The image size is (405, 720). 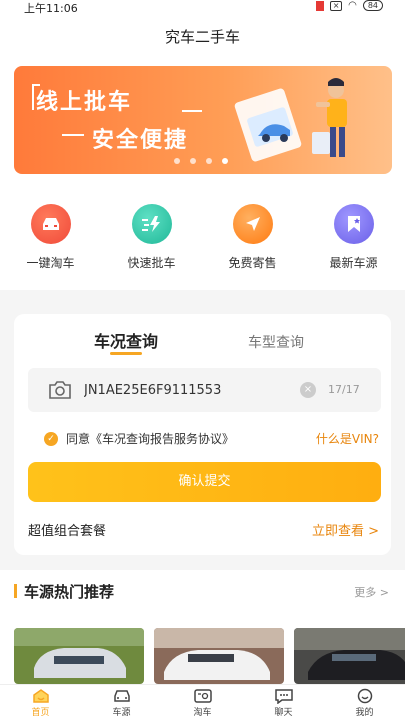 I want to click on alert-icon, so click(x=320, y=5).